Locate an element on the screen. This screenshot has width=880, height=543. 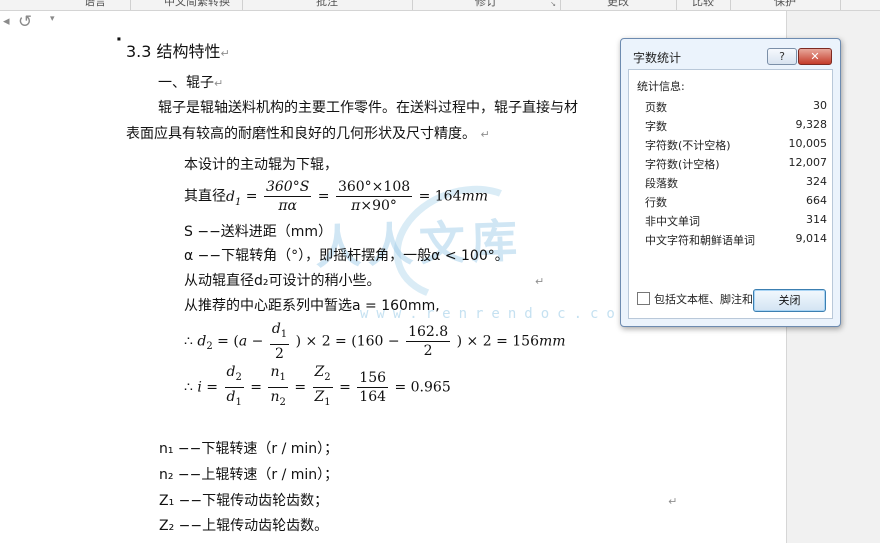
paragraph-line: 辊子是辊轴送料机构的主要工作零件。在送料过程中，辊子直接与材 is located at coordinates (368, 108).